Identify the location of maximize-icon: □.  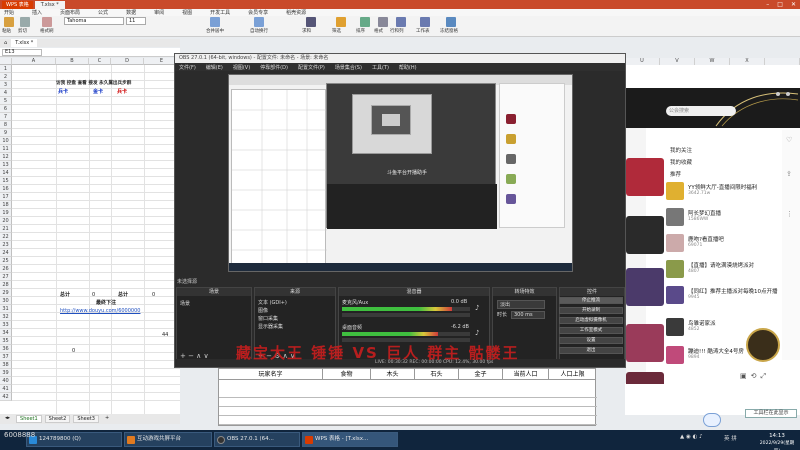
(780, 4).